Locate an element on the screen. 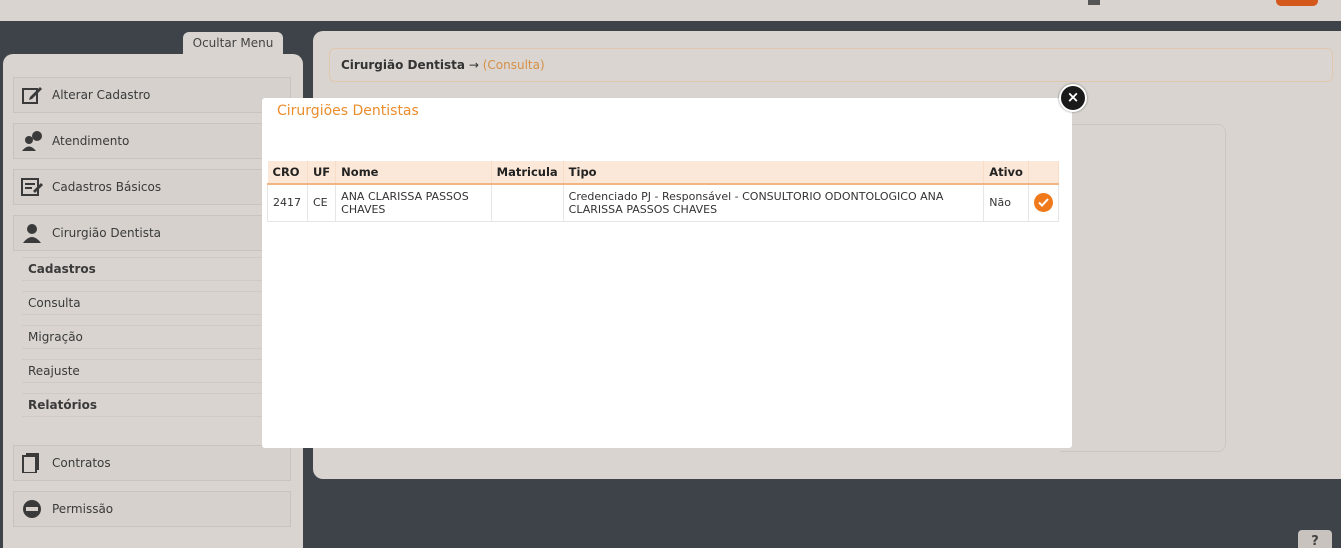  cell-matricula is located at coordinates (527, 203).